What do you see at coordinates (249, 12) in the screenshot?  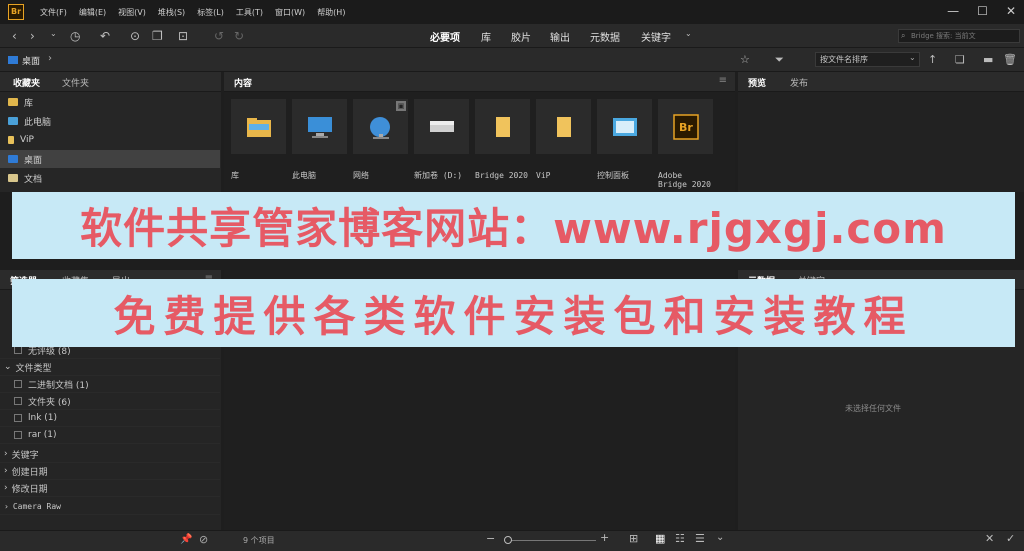 I see `menu-tools: 工具(T)` at bounding box center [249, 12].